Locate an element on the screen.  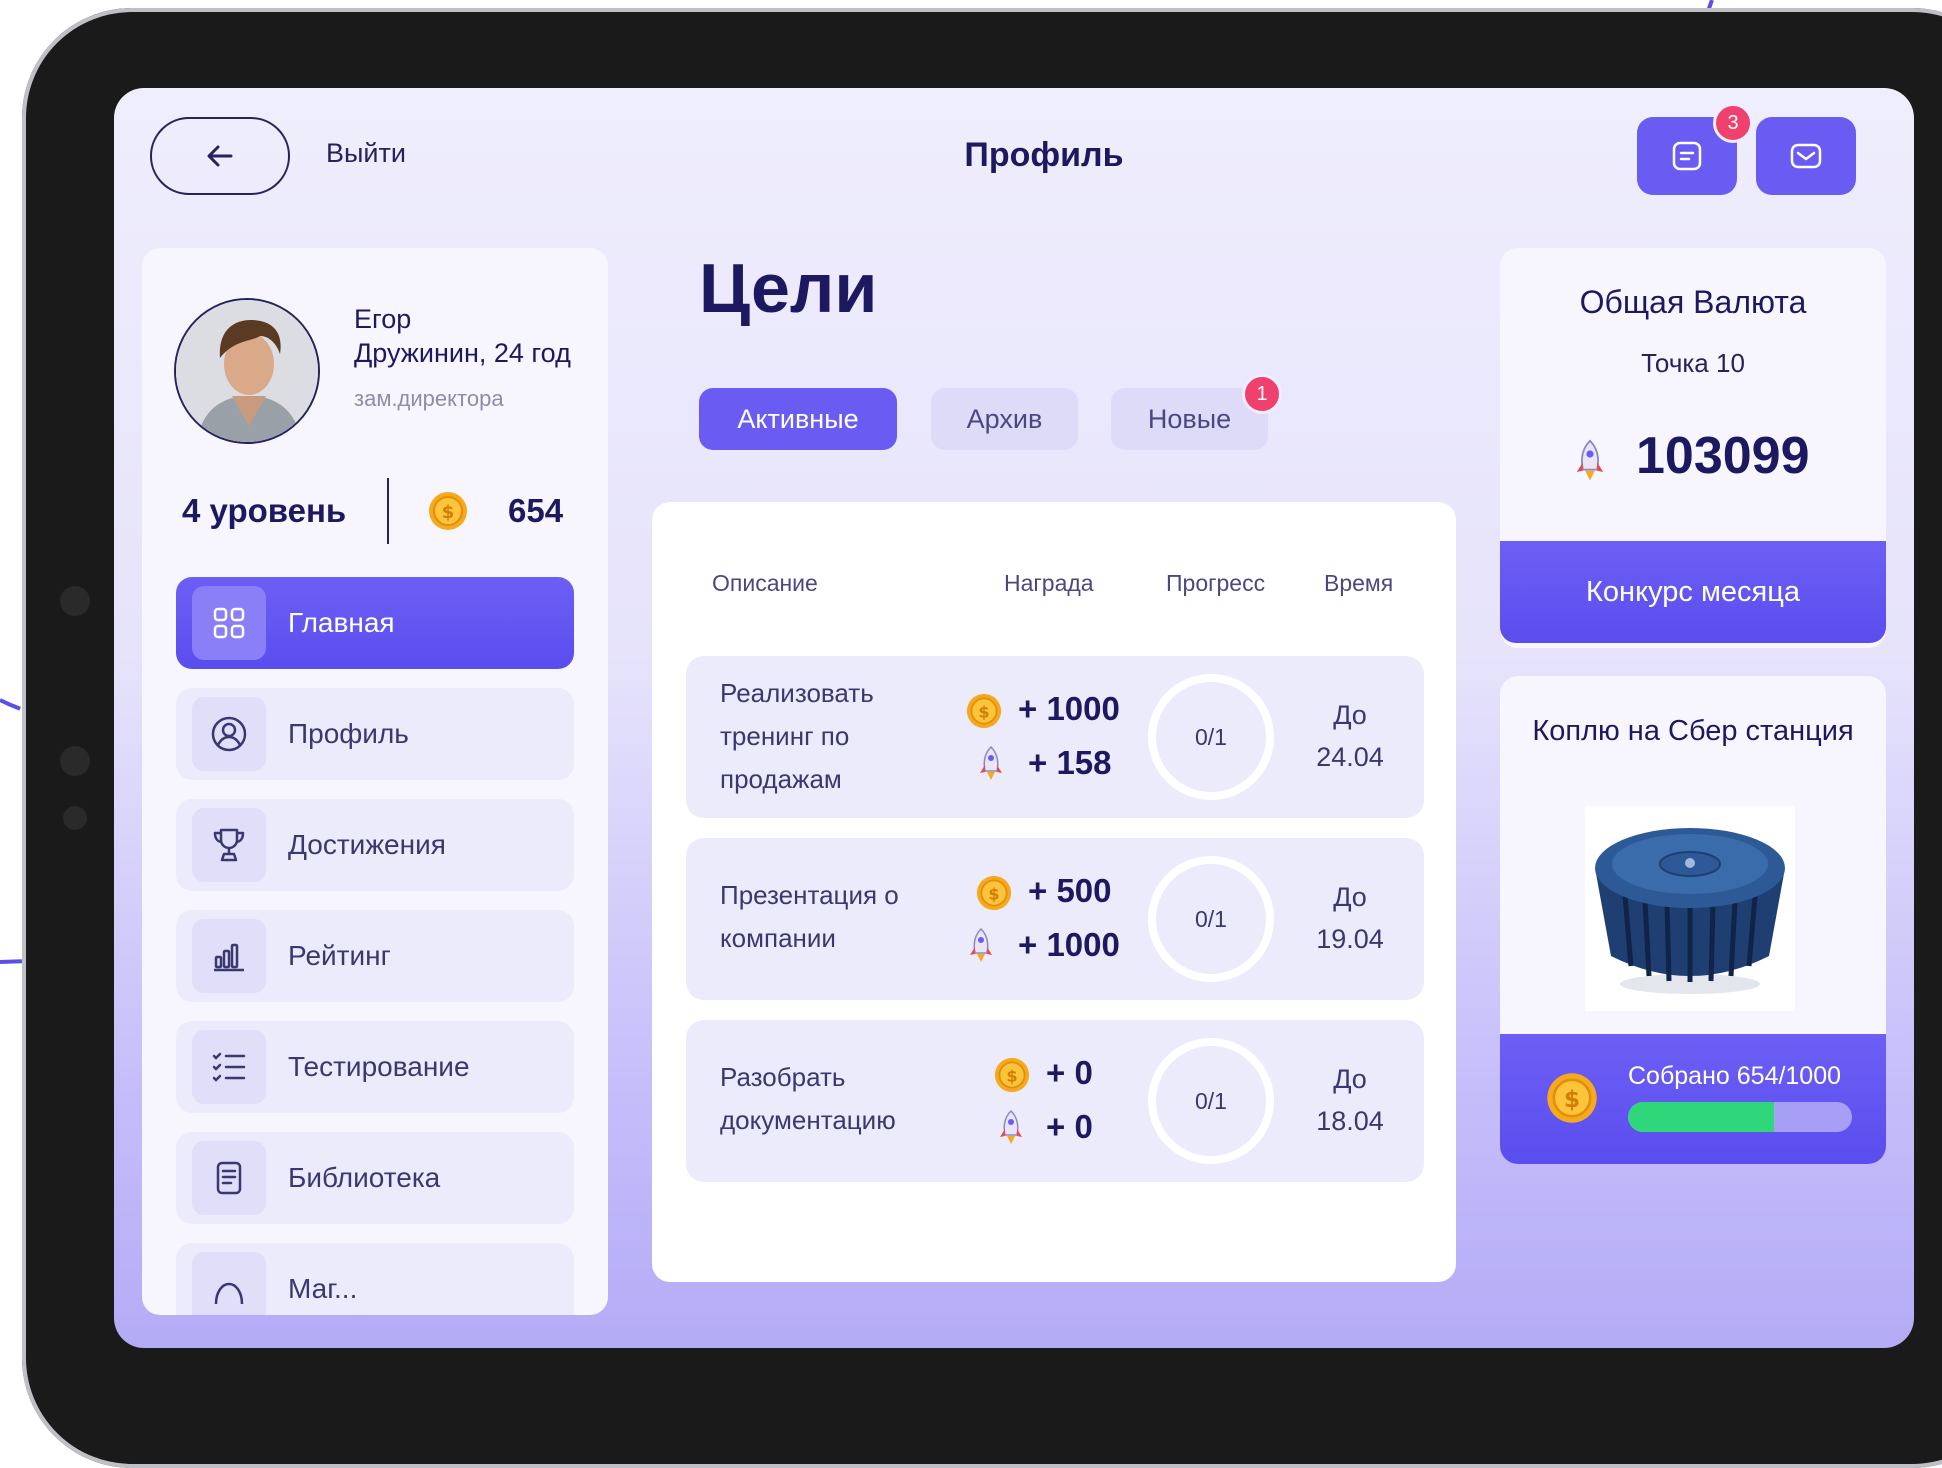
checklist-icon is located at coordinates (229, 1067).